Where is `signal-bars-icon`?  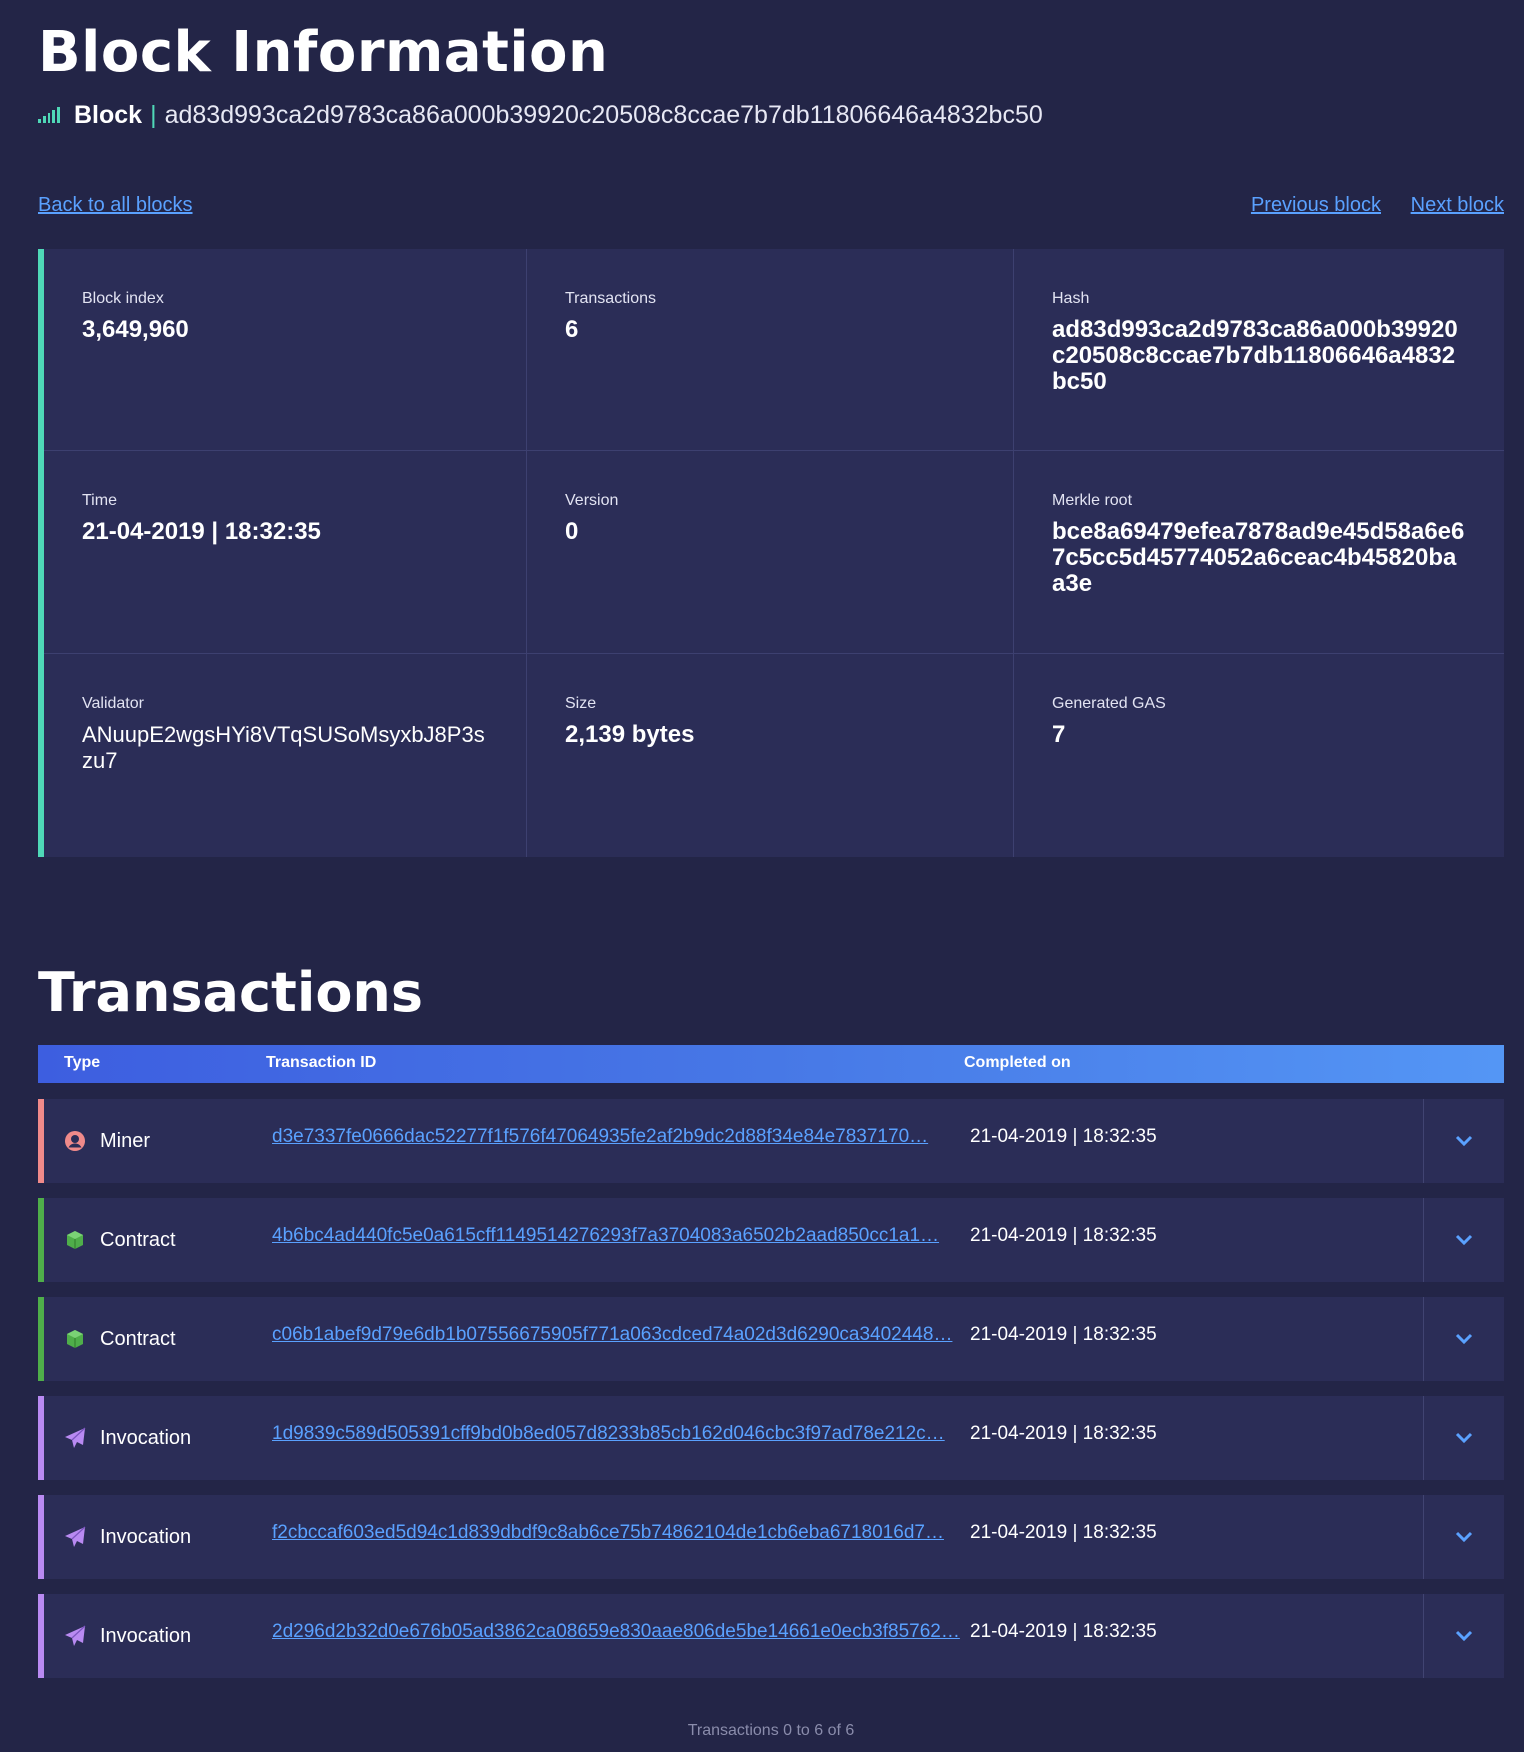
signal-bars-icon is located at coordinates (49, 115).